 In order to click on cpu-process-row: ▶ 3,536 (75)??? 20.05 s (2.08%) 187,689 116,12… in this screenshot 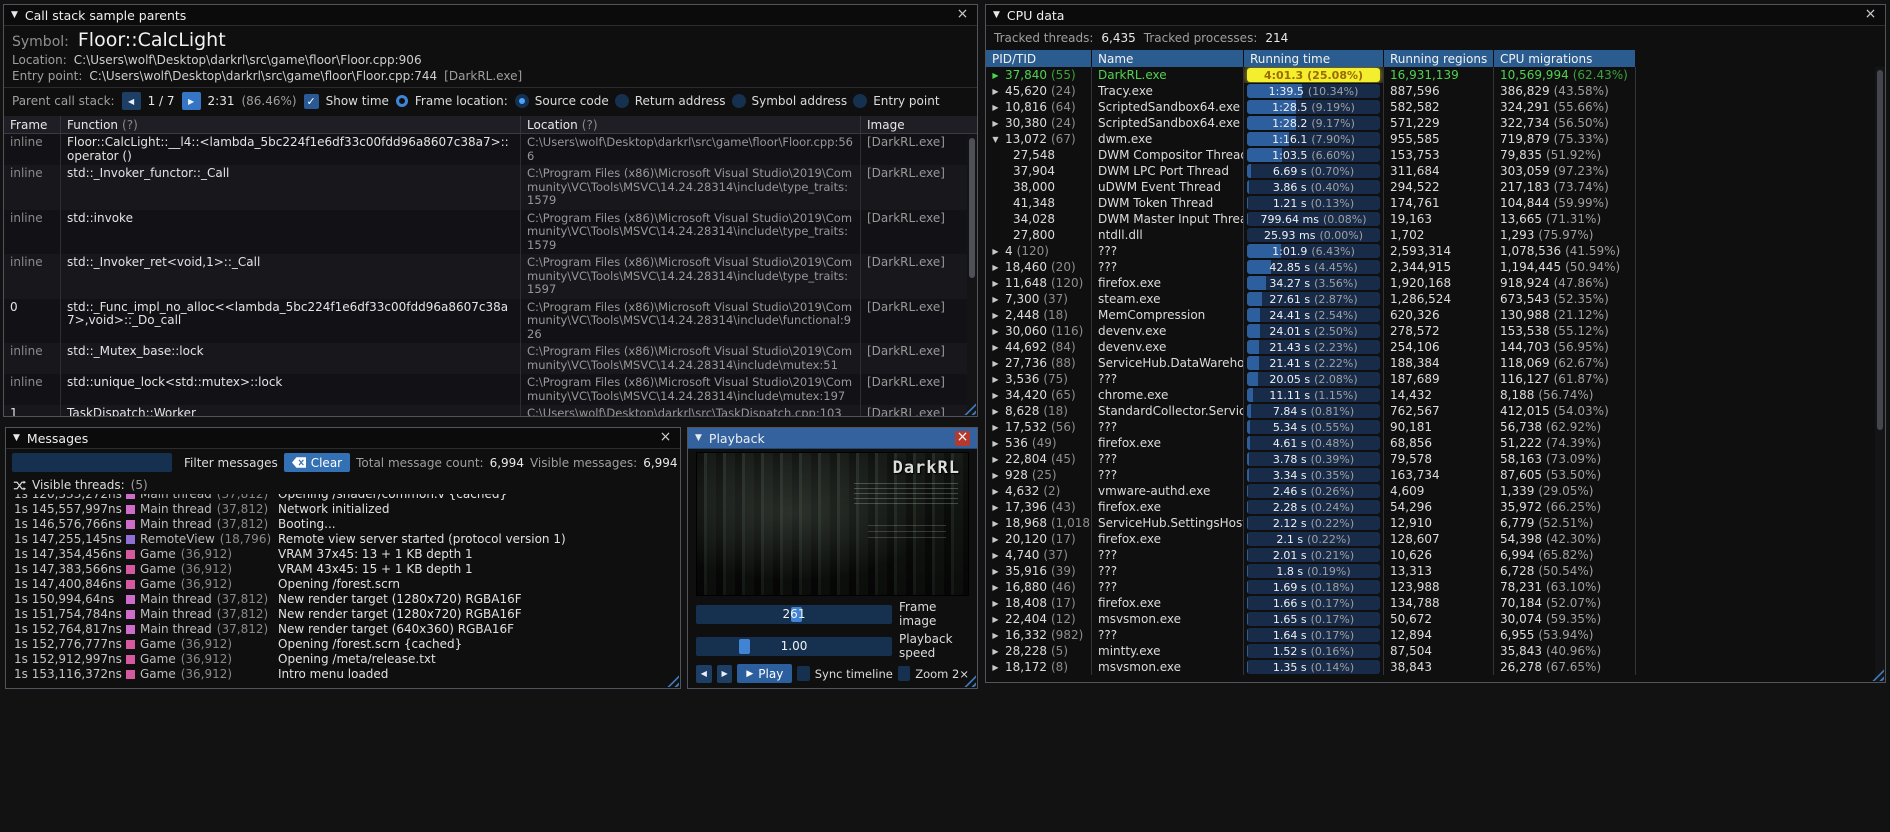, I will do `click(1435, 379)`.